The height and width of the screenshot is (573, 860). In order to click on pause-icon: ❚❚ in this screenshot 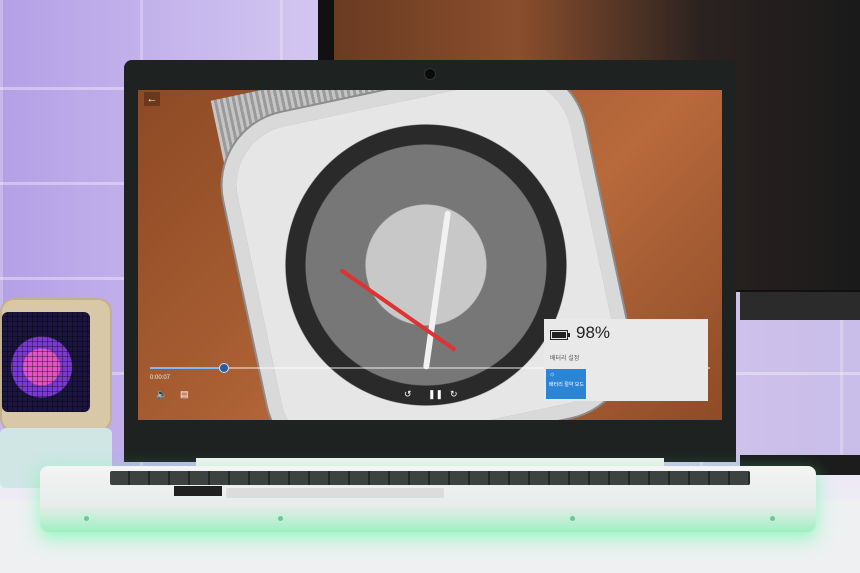, I will do `click(436, 394)`.